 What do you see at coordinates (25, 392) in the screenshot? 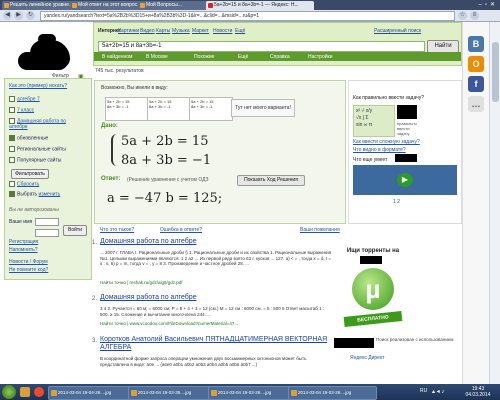
I see `explorer-icon` at bounding box center [25, 392].